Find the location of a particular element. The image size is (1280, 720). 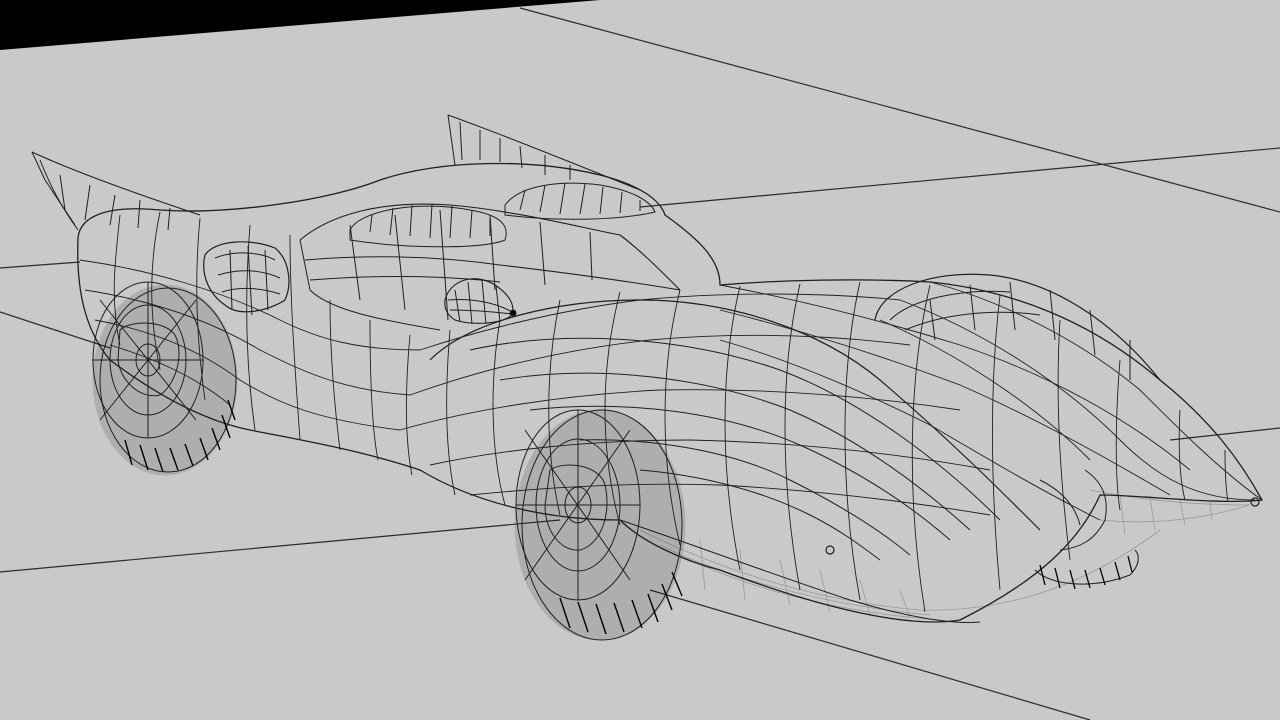

front-left-wheel is located at coordinates (600, 525).